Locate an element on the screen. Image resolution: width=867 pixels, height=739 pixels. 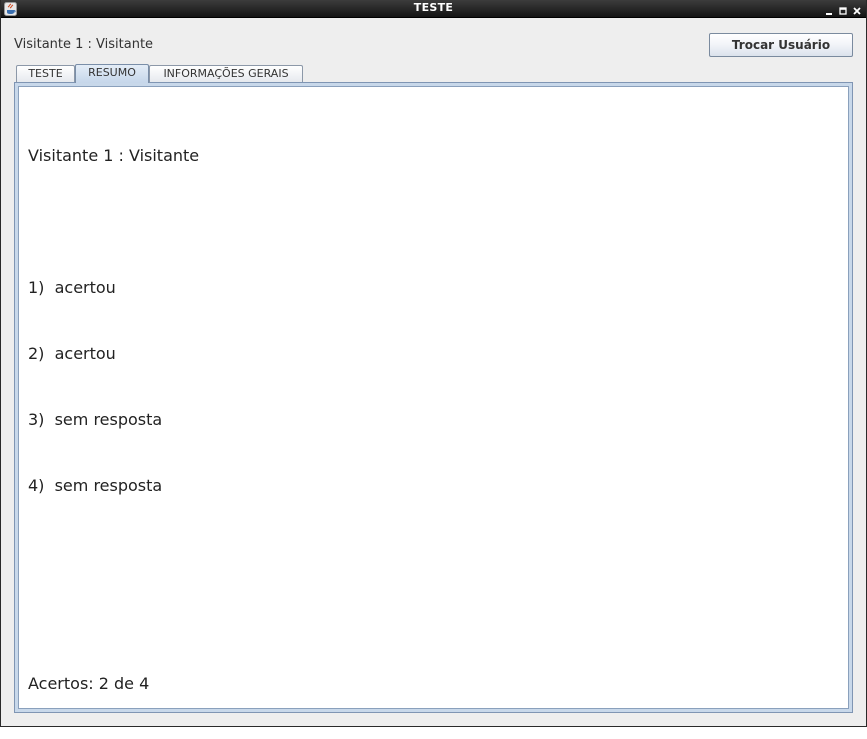
tab-teste: TESTE is located at coordinates (45, 73).